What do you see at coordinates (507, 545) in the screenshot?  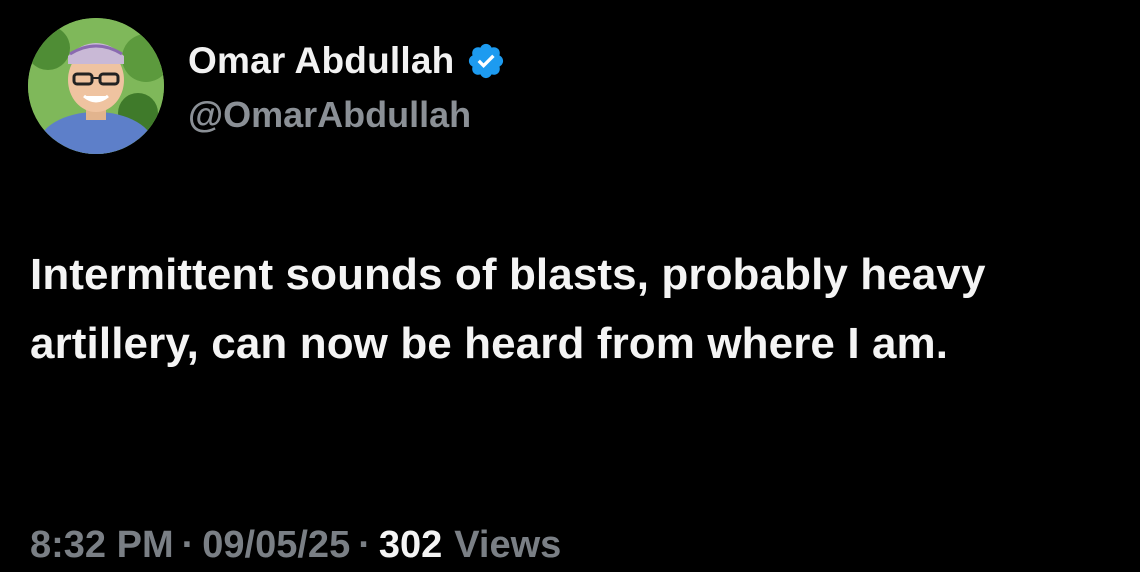 I see `views-label: Views` at bounding box center [507, 545].